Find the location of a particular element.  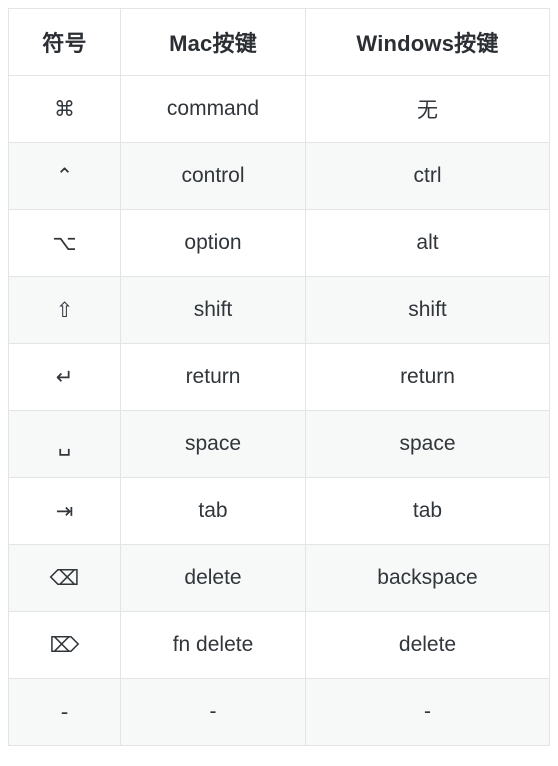

mac-key-label: fn delete is located at coordinates (213, 645).